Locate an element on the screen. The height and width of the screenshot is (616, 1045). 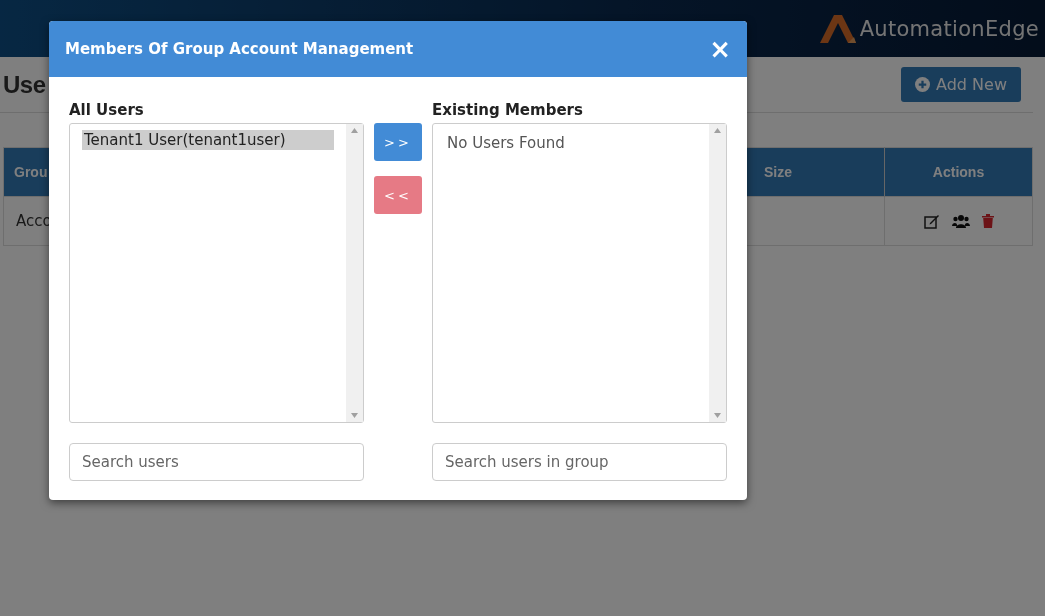
empty-message: No Users Found is located at coordinates (506, 143).